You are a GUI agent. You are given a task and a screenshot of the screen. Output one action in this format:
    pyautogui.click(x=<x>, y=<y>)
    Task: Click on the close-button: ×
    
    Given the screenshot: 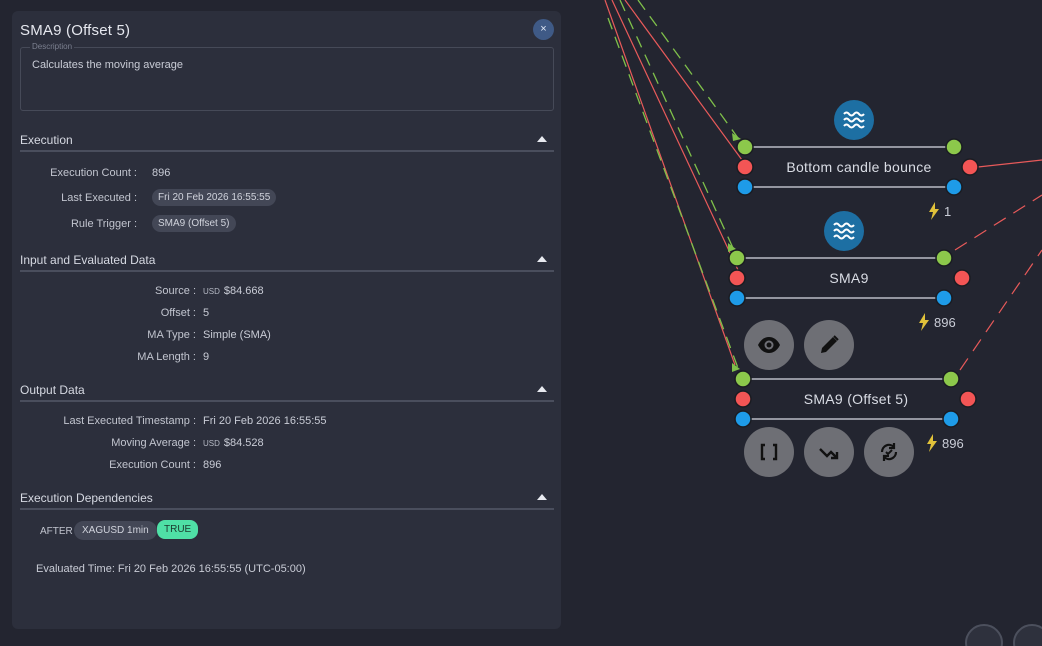 What is the action you would take?
    pyautogui.click(x=543, y=29)
    